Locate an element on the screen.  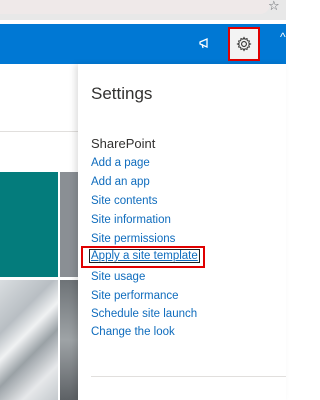
link-site-information: Site information is located at coordinates (131, 220).